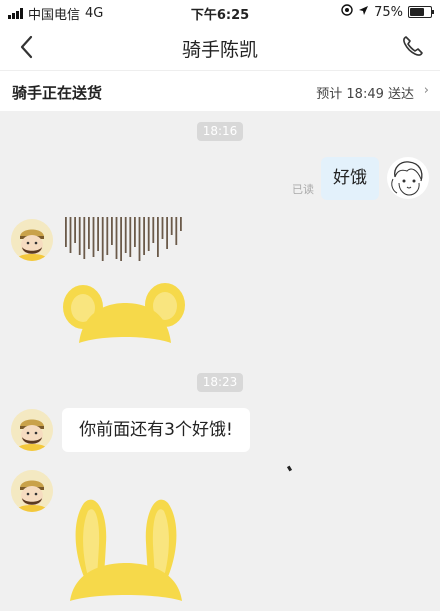  What do you see at coordinates (219, 50) in the screenshot?
I see `page-title: 骑手陈凯` at bounding box center [219, 50].